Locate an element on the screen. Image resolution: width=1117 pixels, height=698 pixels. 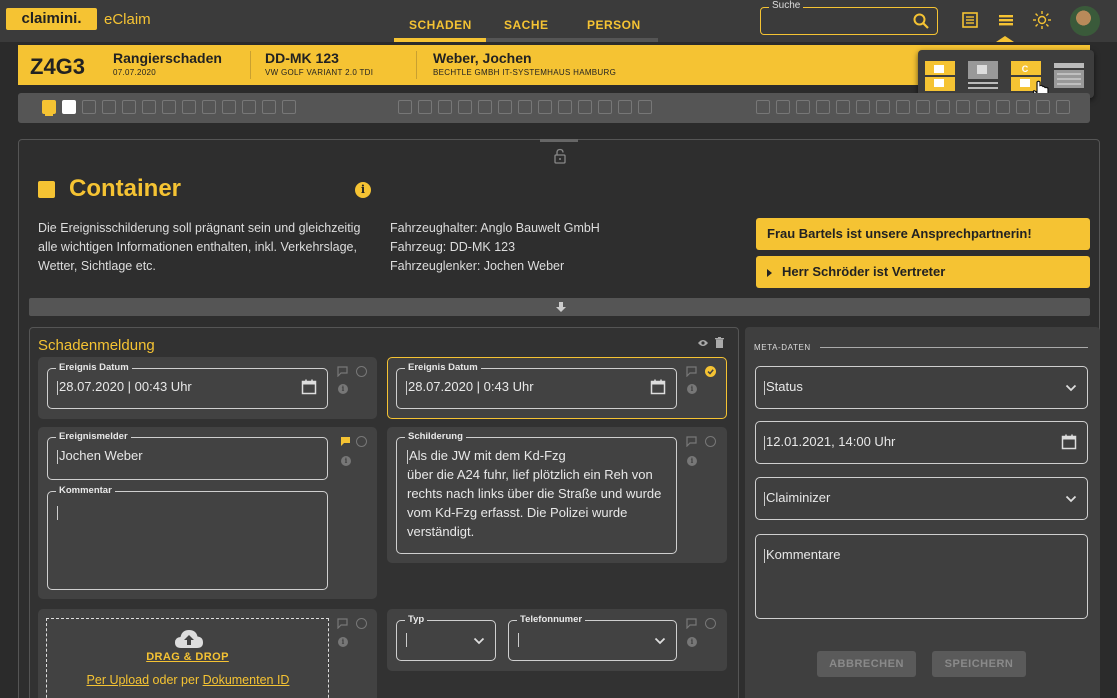
ereignis-datum-field: Ereignis Datum 28.07.2020 | 0:43 Uhr is located at coordinates (536, 385).